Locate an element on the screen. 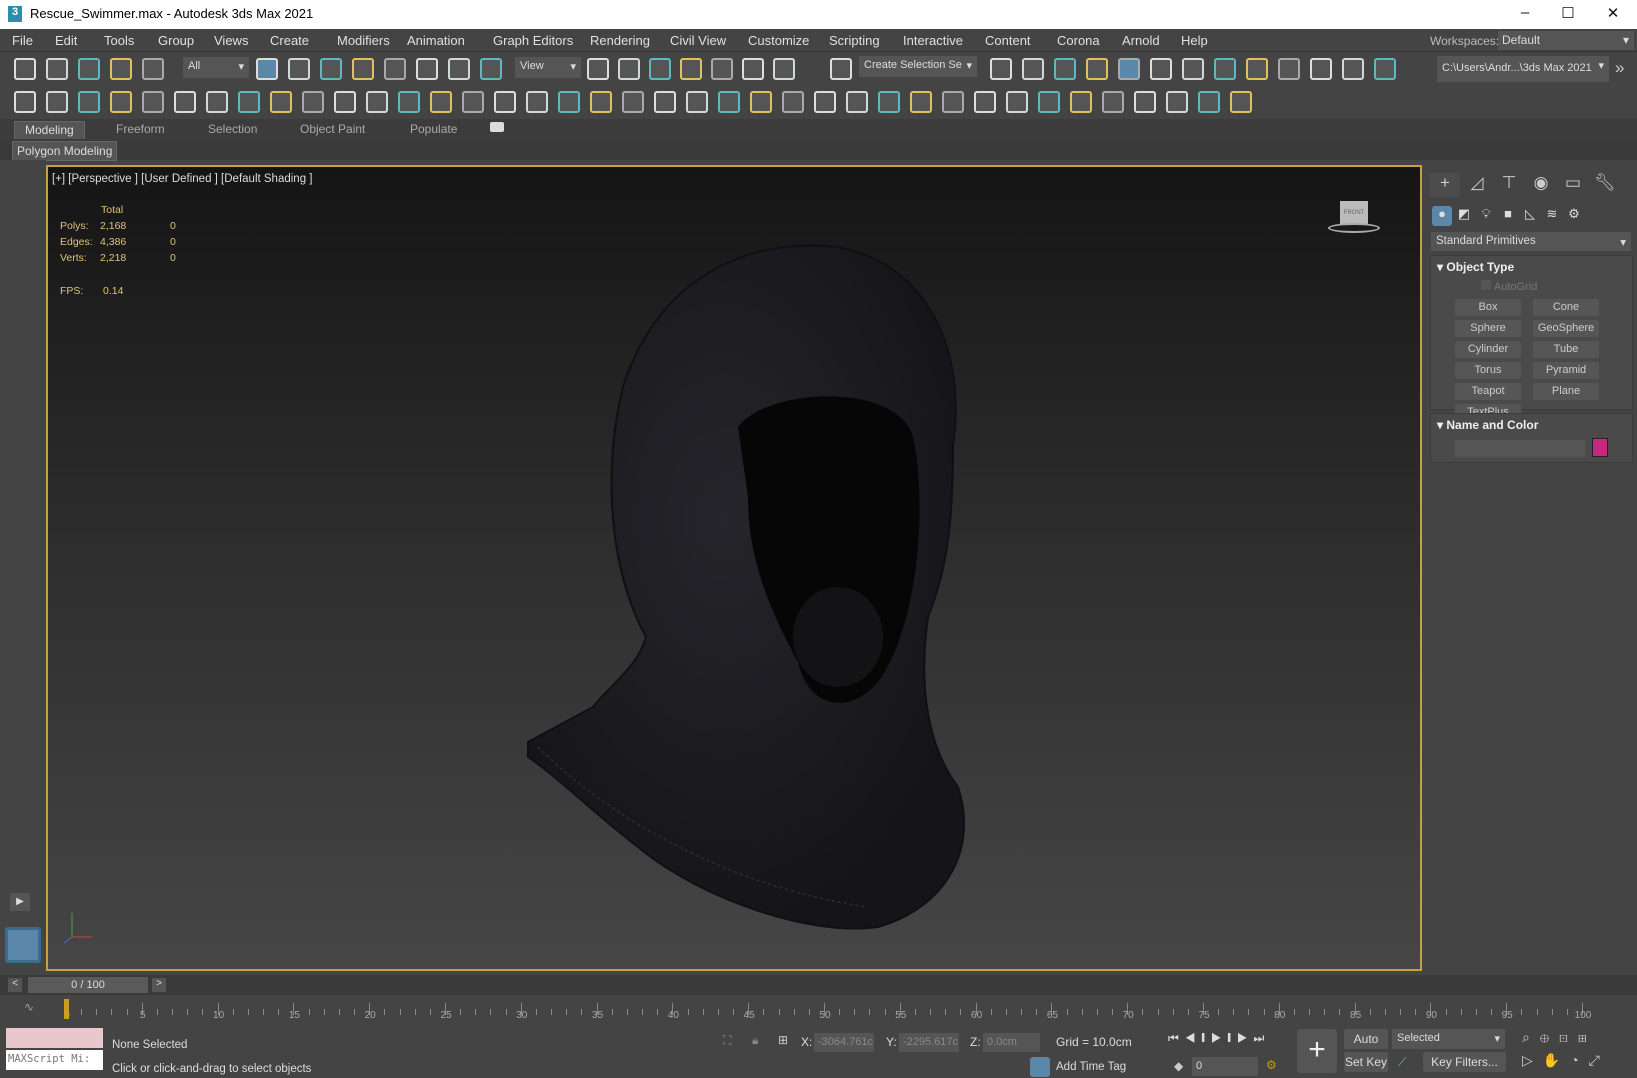 This screenshot has width=1637, height=1078. light-lister-icon is located at coordinates (121, 102).